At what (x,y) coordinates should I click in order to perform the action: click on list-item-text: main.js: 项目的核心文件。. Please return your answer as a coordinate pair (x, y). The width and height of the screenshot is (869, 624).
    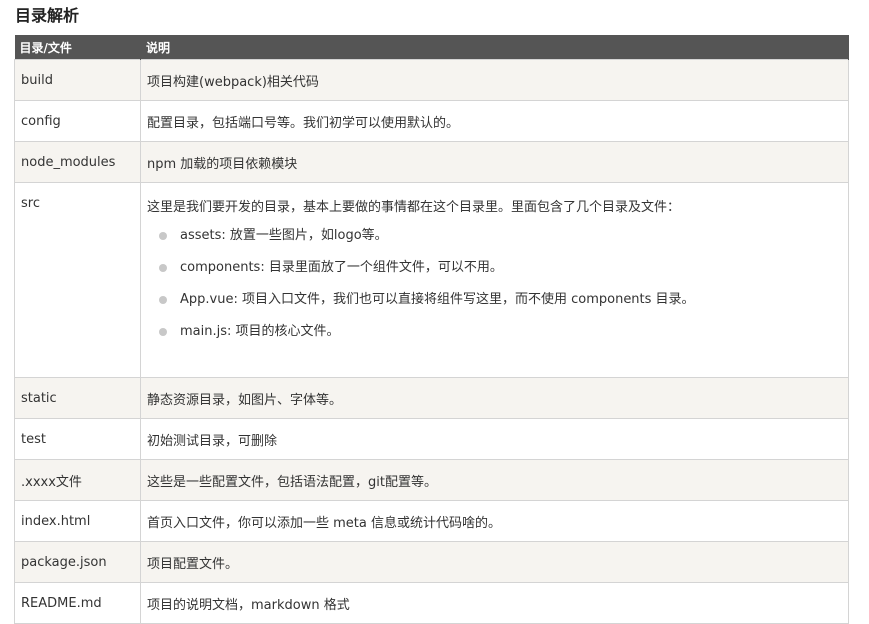
    Looking at the image, I should click on (260, 331).